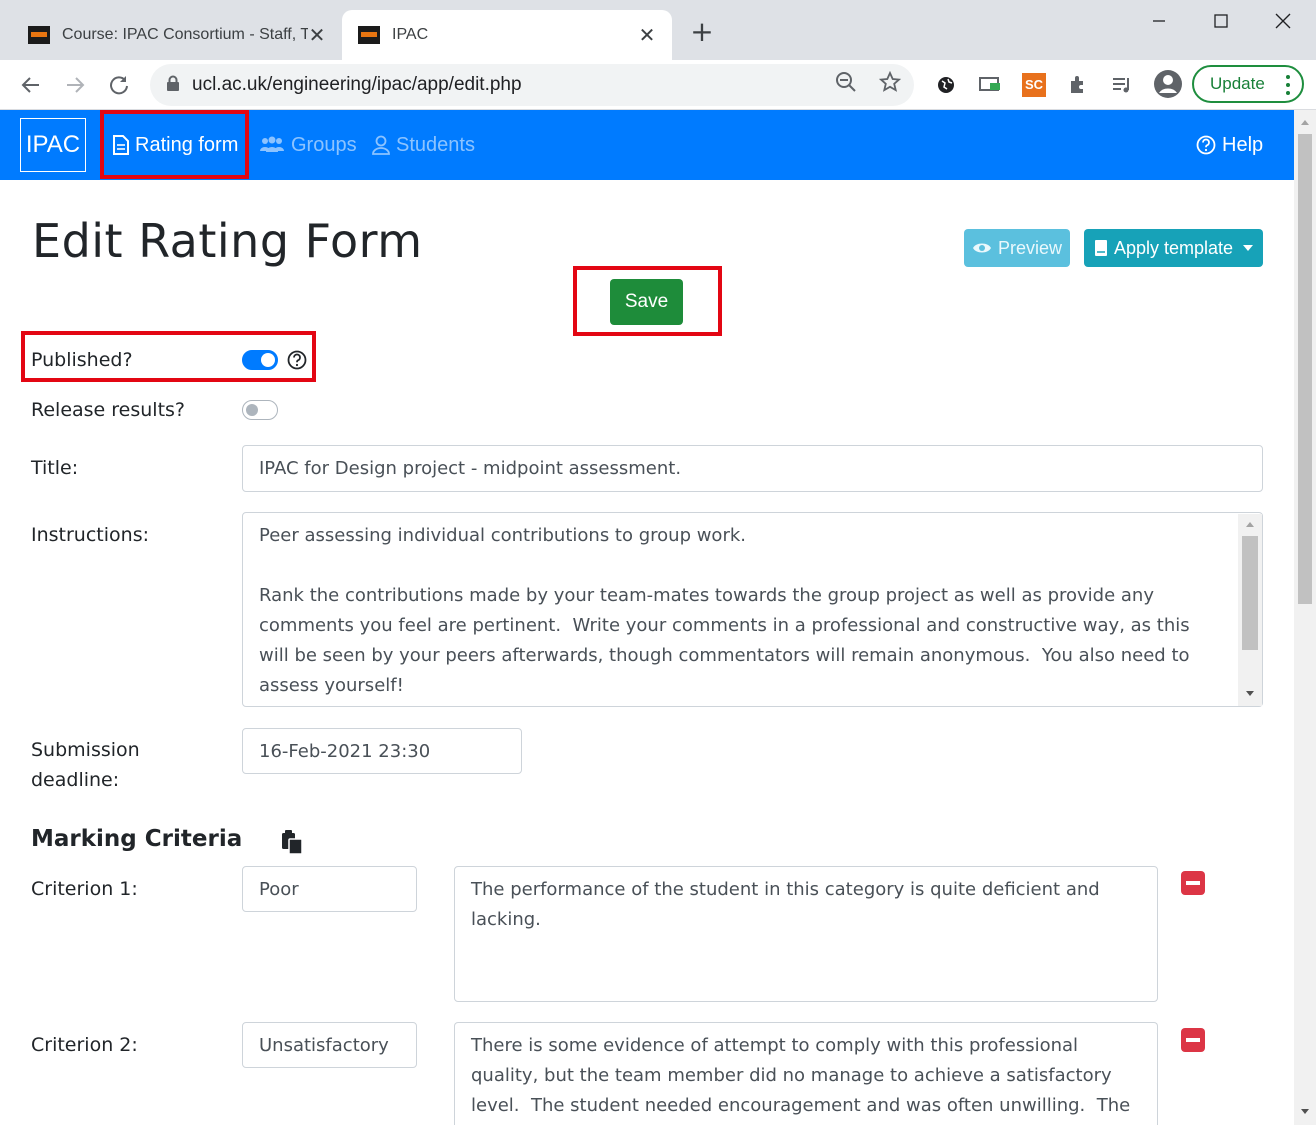 This screenshot has height=1125, width=1316. Describe the element at coordinates (31, 85) in the screenshot. I see `back-arrow-icon` at that location.